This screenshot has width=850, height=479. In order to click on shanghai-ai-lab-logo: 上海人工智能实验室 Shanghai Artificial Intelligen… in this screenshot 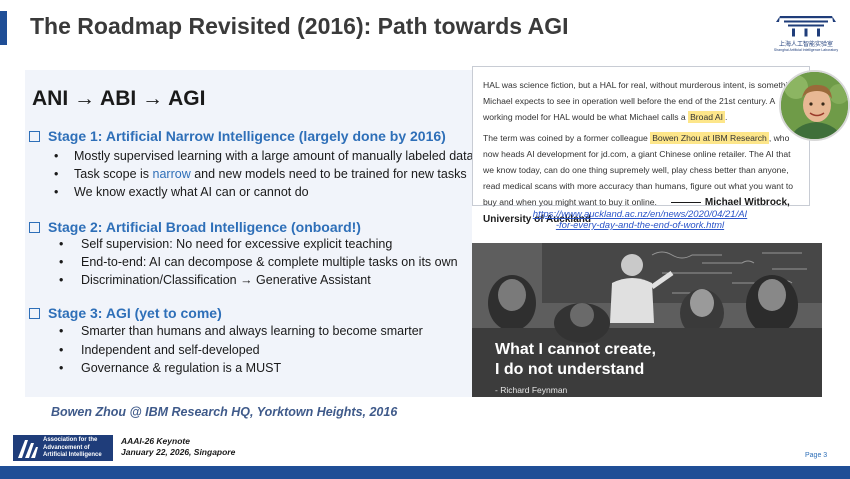, I will do `click(806, 37)`.